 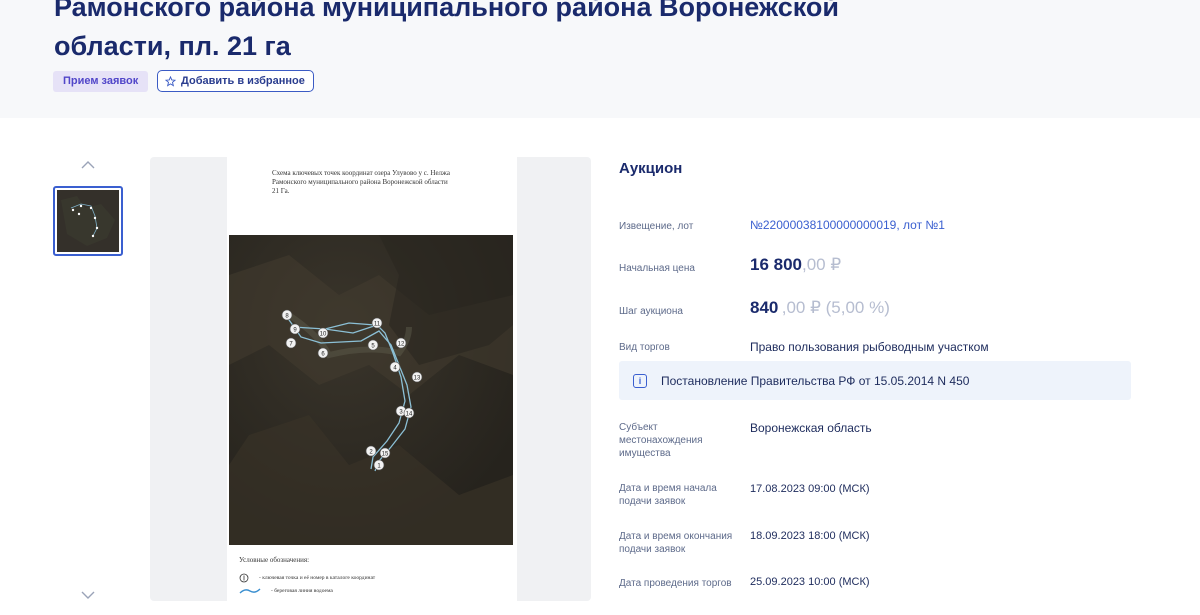 I want to click on key-point-15: 15, so click(x=385, y=453).